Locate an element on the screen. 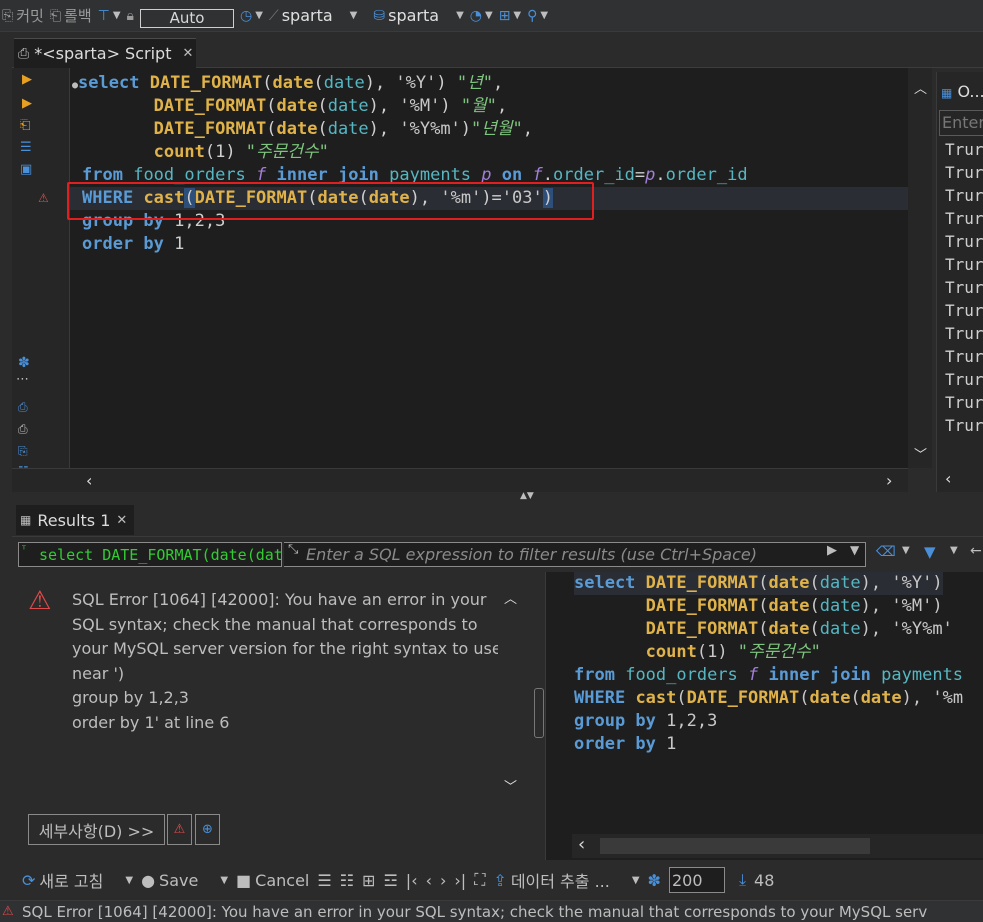 This screenshot has height=922, width=983. file-data-icon: ⎘ is located at coordinates (23, 451).